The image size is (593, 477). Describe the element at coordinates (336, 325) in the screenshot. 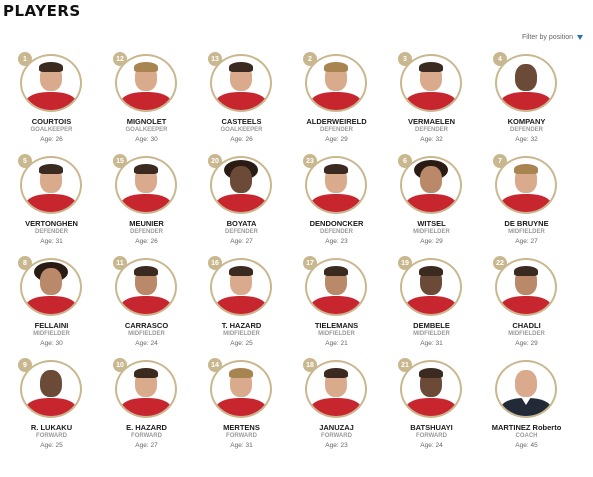

I see `player-name: TIELEMANS` at that location.